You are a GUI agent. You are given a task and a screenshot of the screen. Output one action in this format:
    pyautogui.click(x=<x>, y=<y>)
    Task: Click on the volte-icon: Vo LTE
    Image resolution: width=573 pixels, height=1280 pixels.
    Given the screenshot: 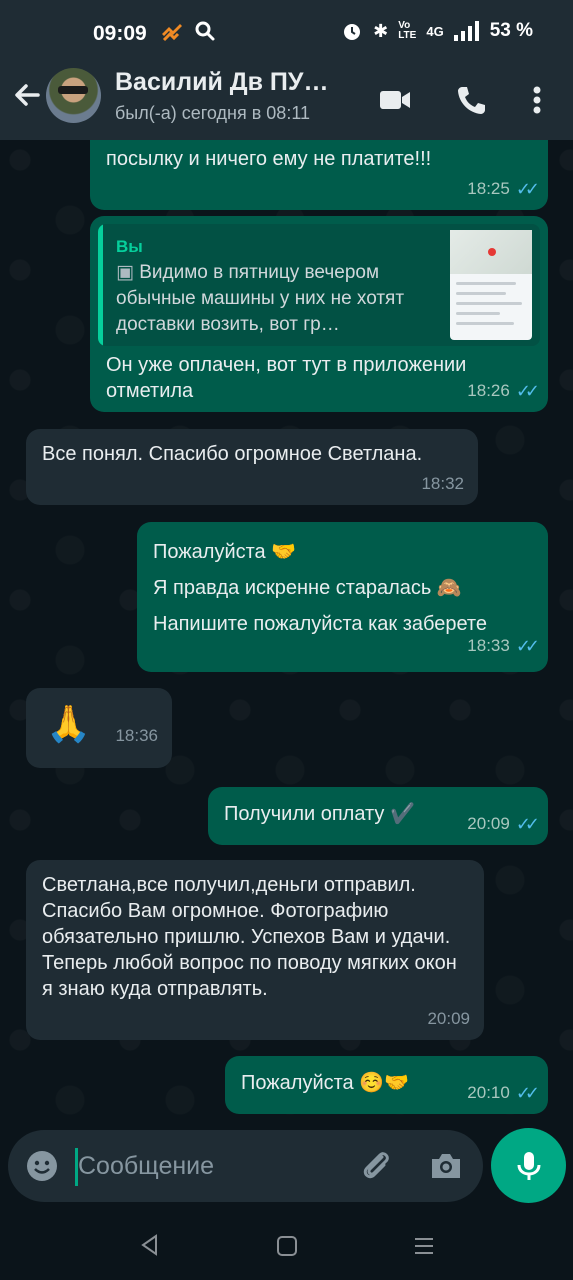 What is the action you would take?
    pyautogui.click(x=407, y=30)
    